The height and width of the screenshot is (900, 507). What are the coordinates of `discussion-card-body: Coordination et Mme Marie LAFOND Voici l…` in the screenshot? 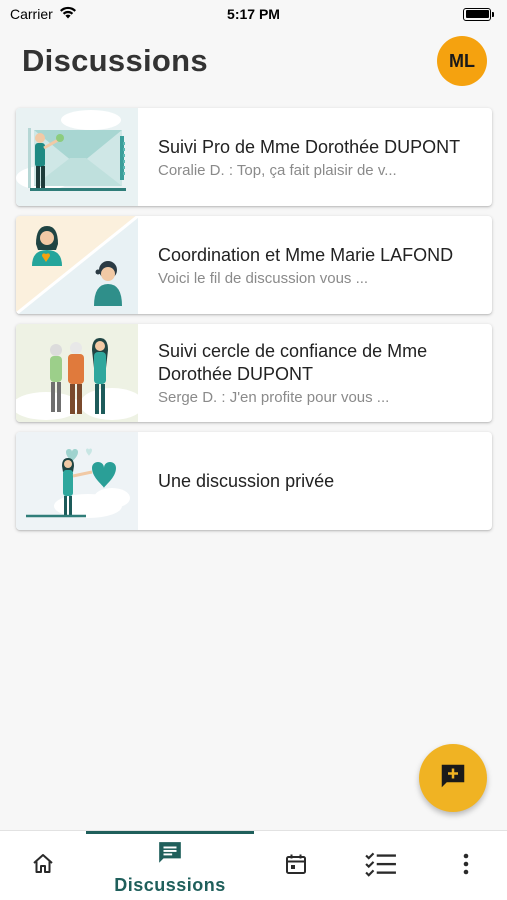 It's located at (315, 265).